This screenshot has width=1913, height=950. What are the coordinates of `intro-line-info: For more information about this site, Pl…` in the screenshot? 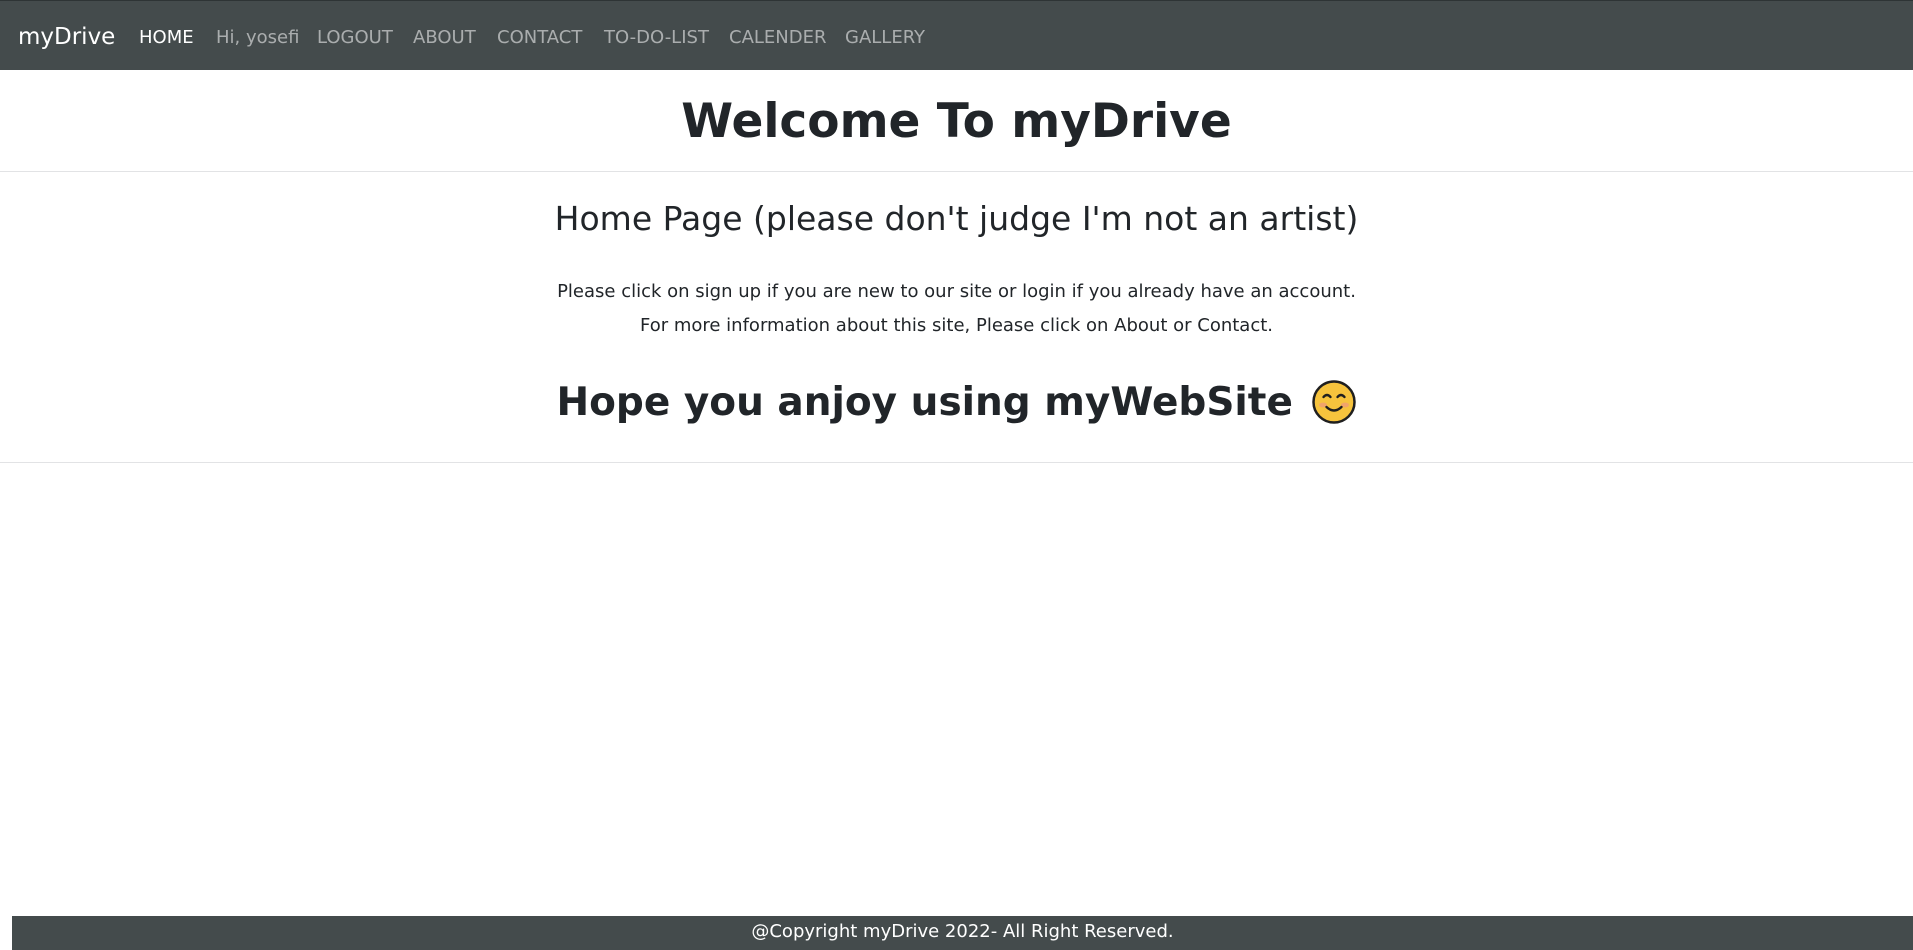 It's located at (956, 325).